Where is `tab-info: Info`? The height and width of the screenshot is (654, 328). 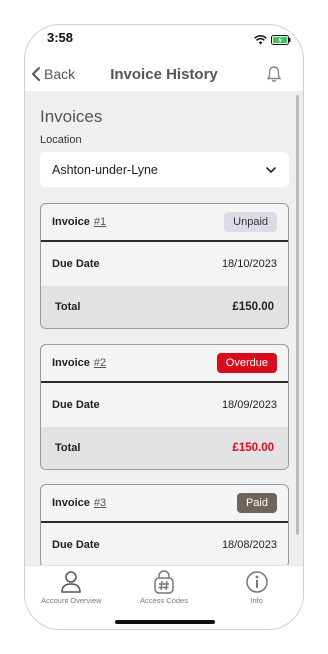 tab-info: Info is located at coordinates (256, 590).